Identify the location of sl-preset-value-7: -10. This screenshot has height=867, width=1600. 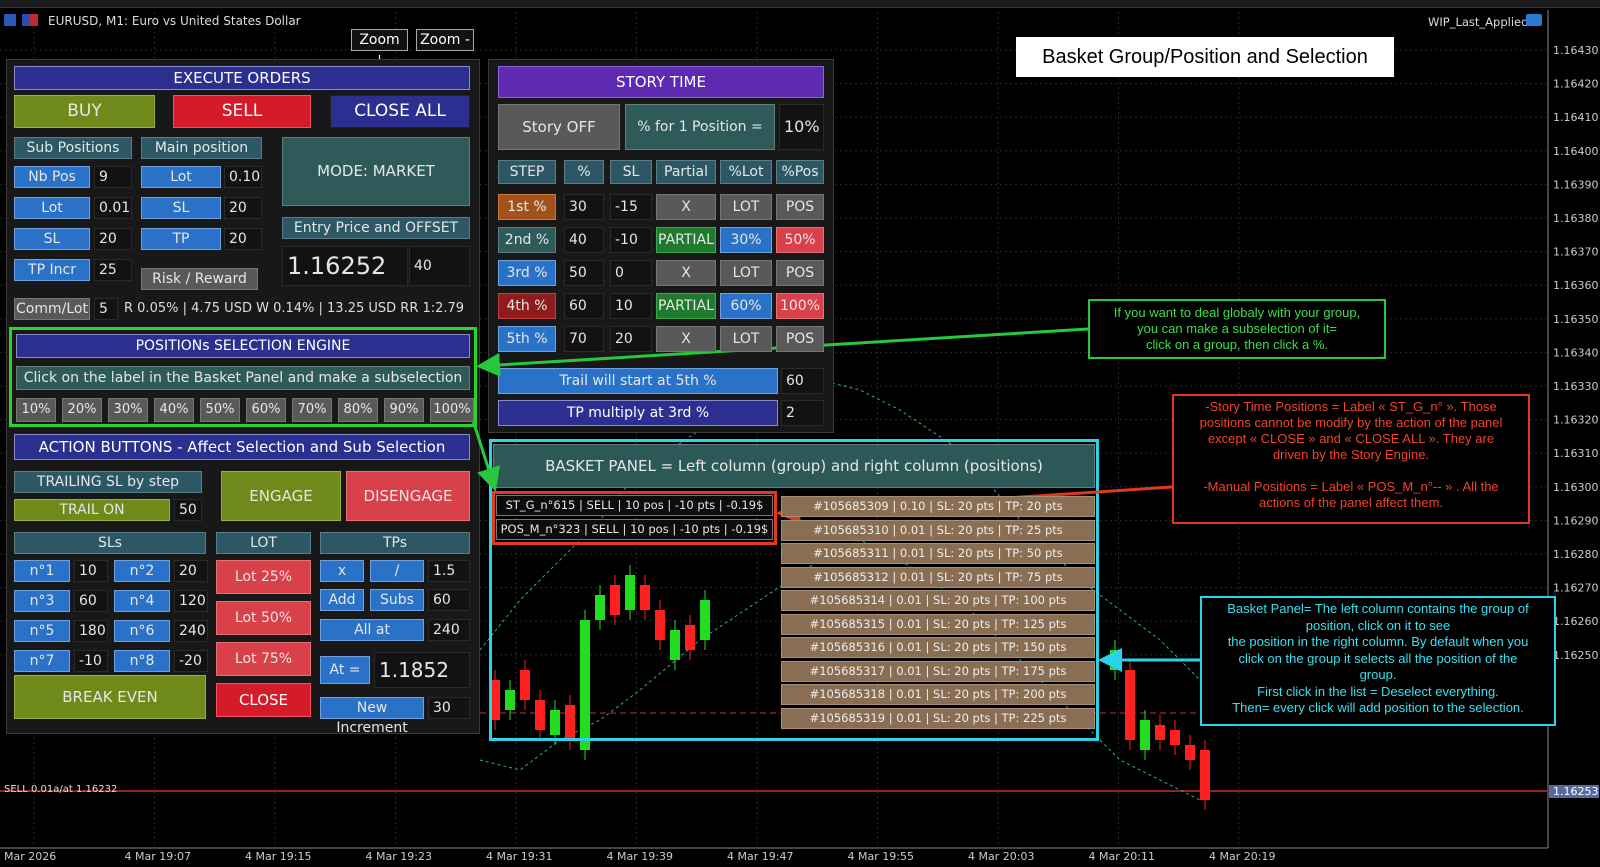
(91, 661).